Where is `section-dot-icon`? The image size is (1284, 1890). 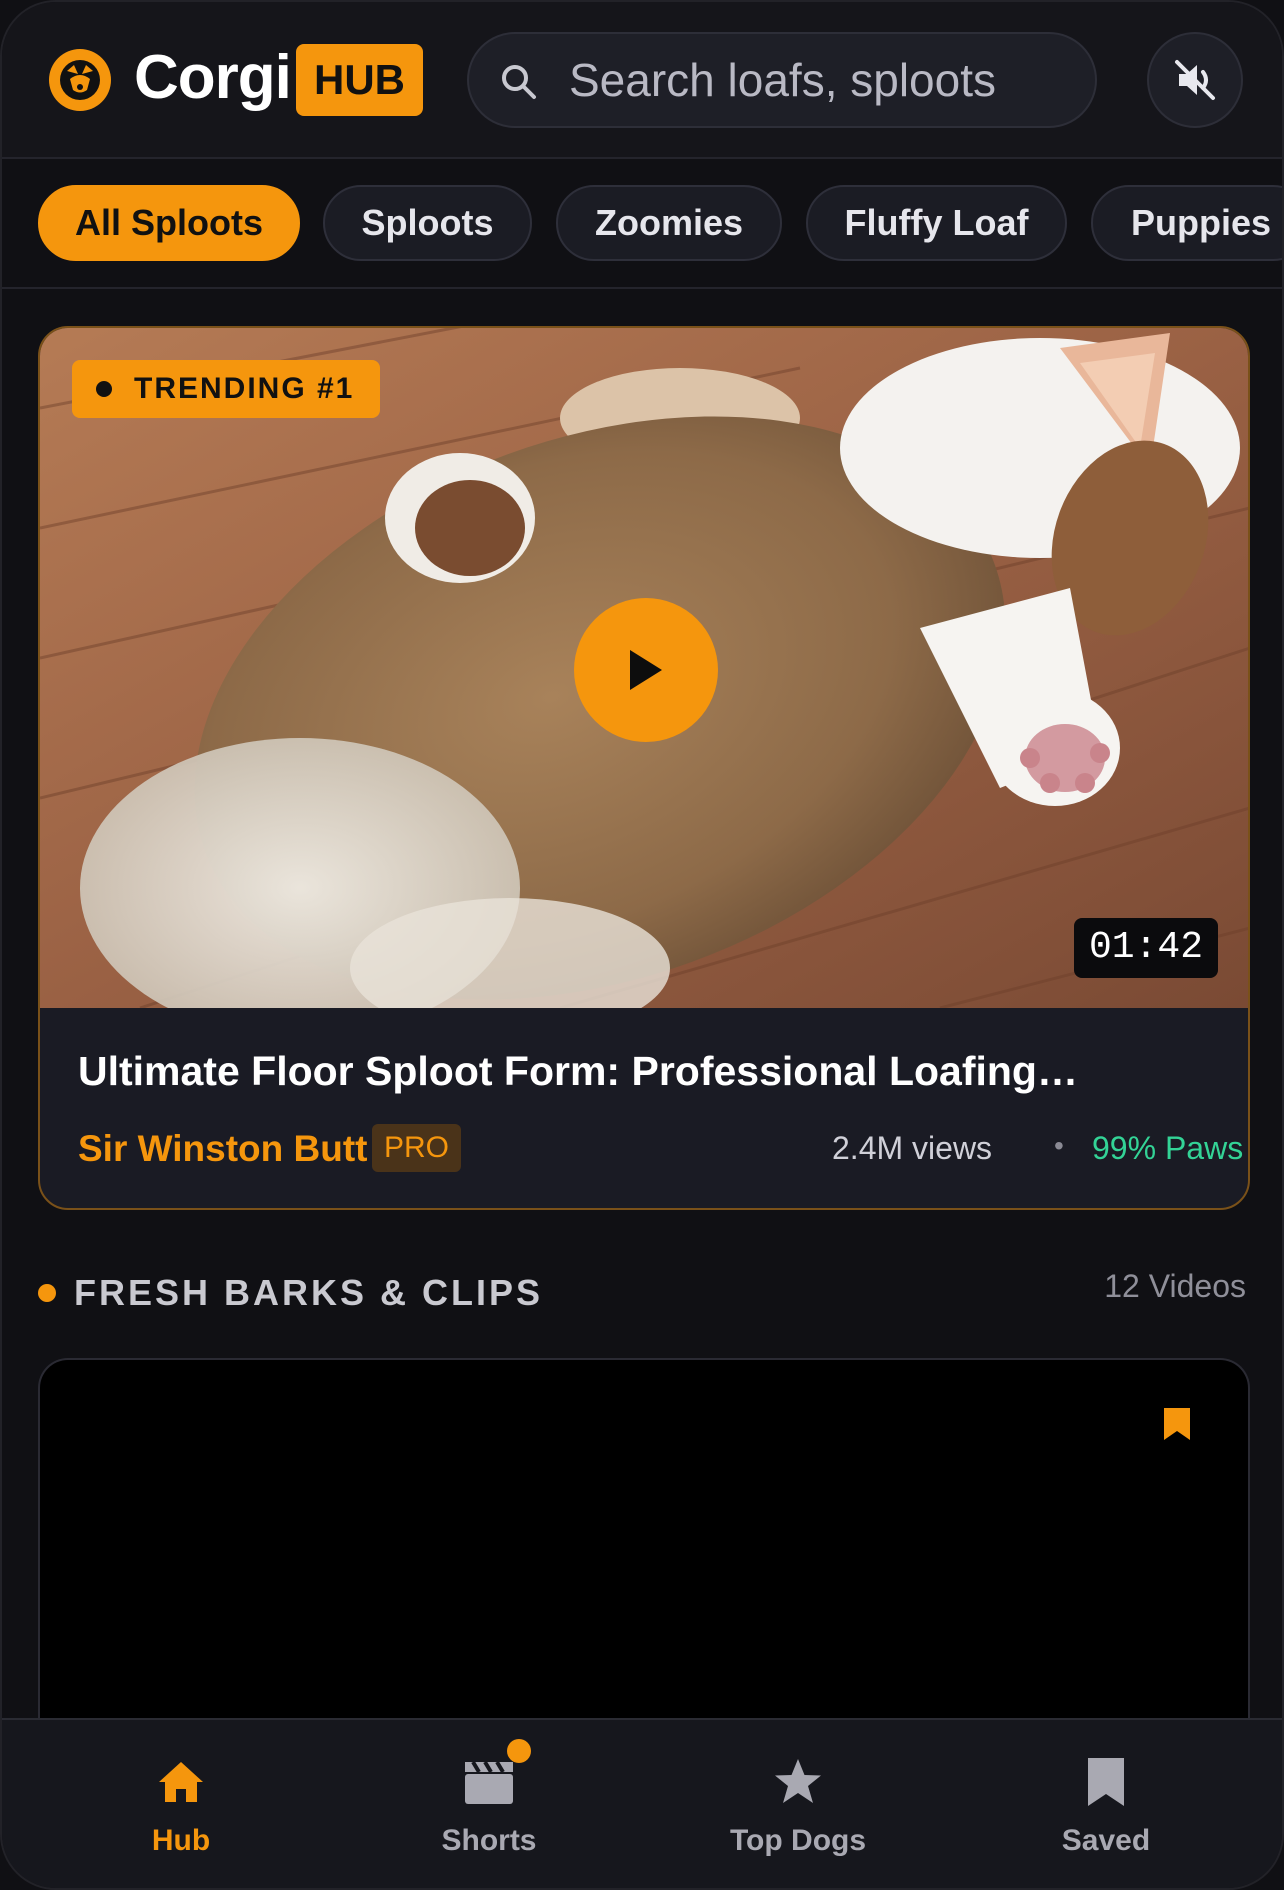
section-dot-icon is located at coordinates (47, 1293).